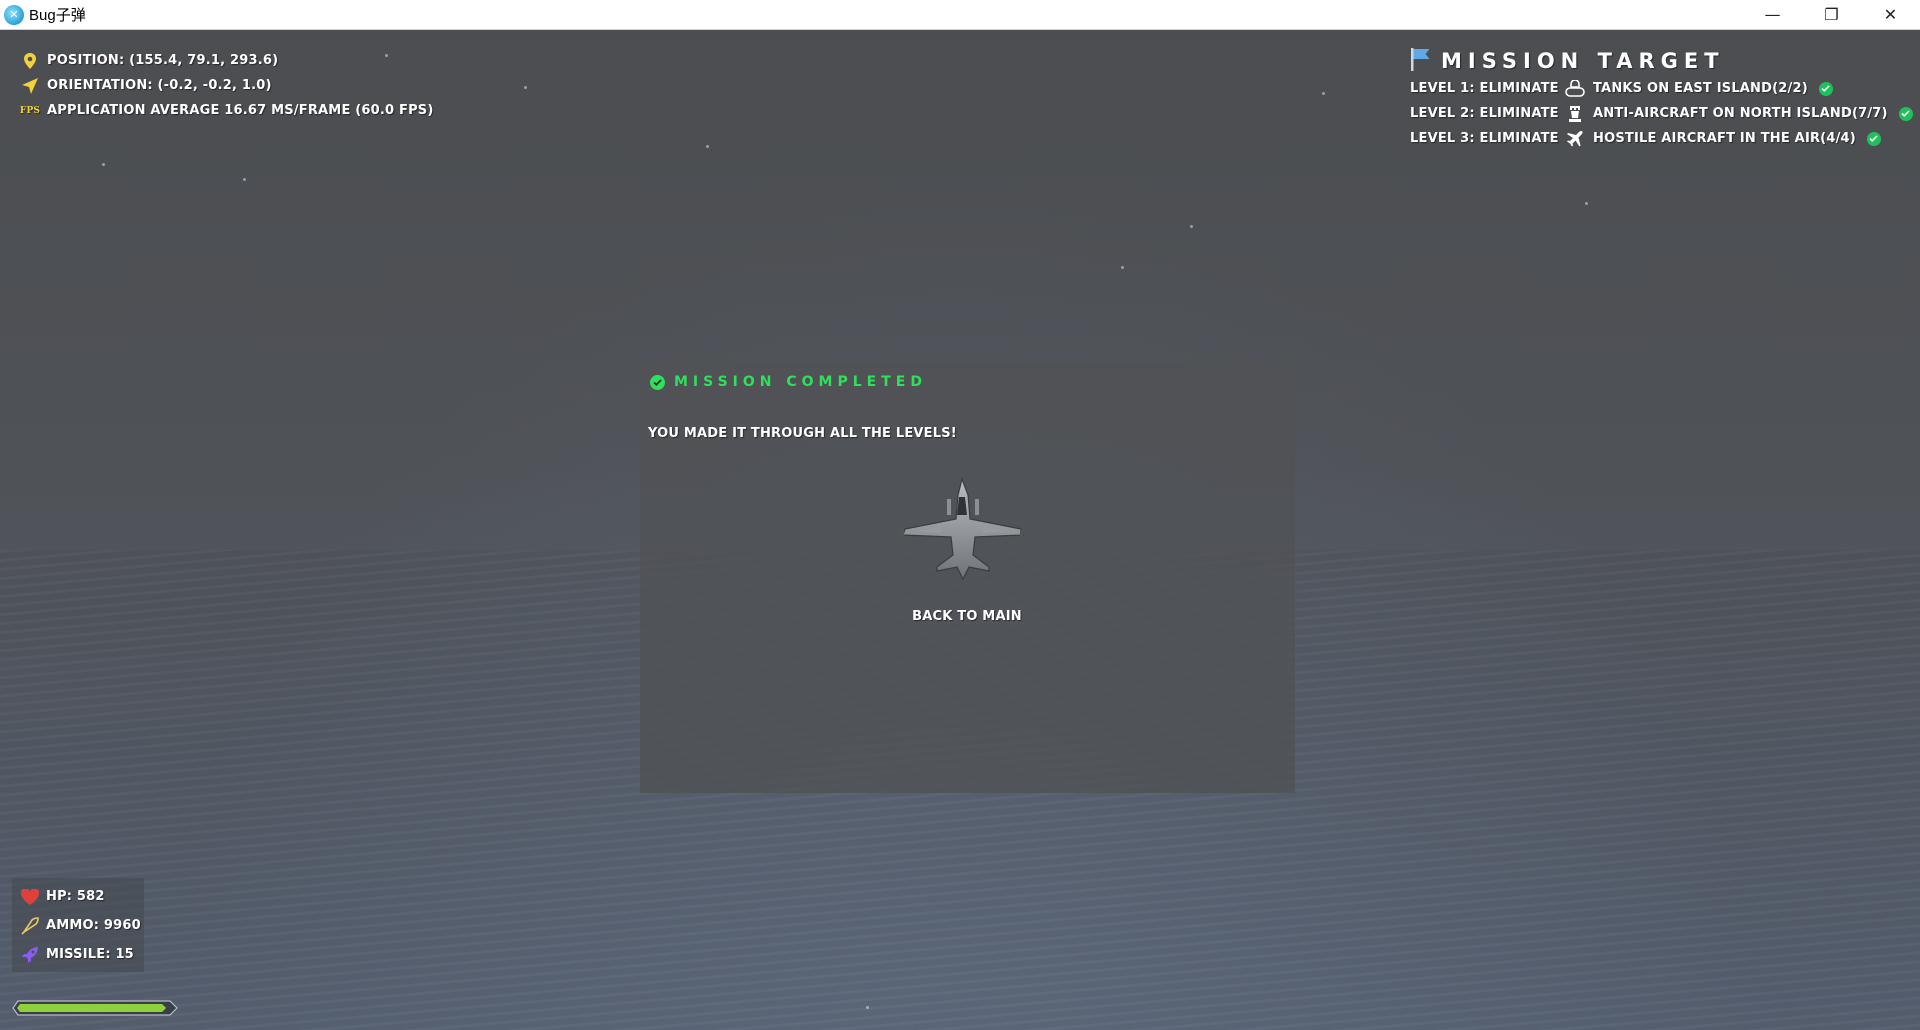 Image resolution: width=1920 pixels, height=1030 pixels. I want to click on missile-text: Missile: 15, so click(90, 954).